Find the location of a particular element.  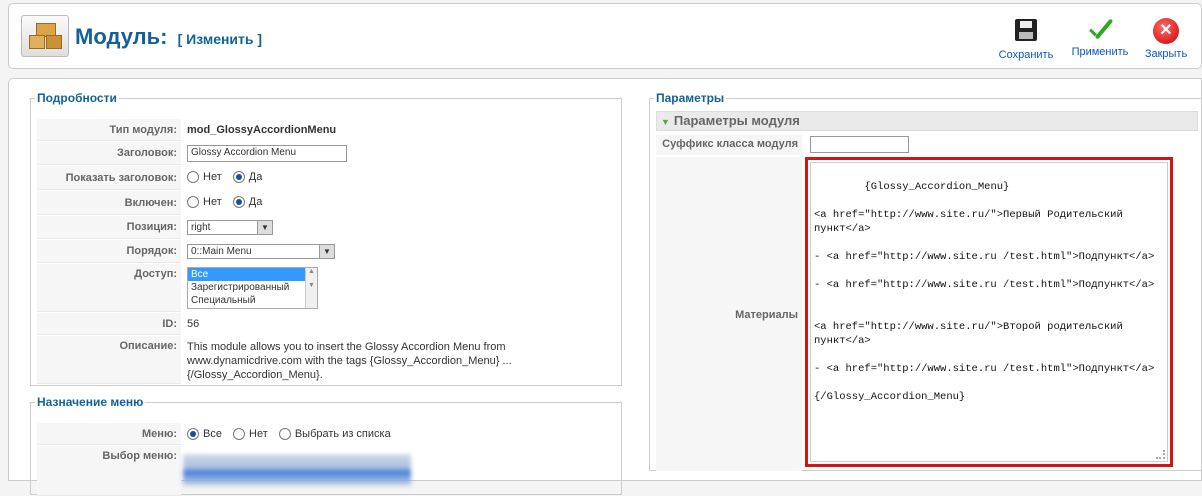

position-row: Позиция: right ▼ is located at coordinates (327, 227).